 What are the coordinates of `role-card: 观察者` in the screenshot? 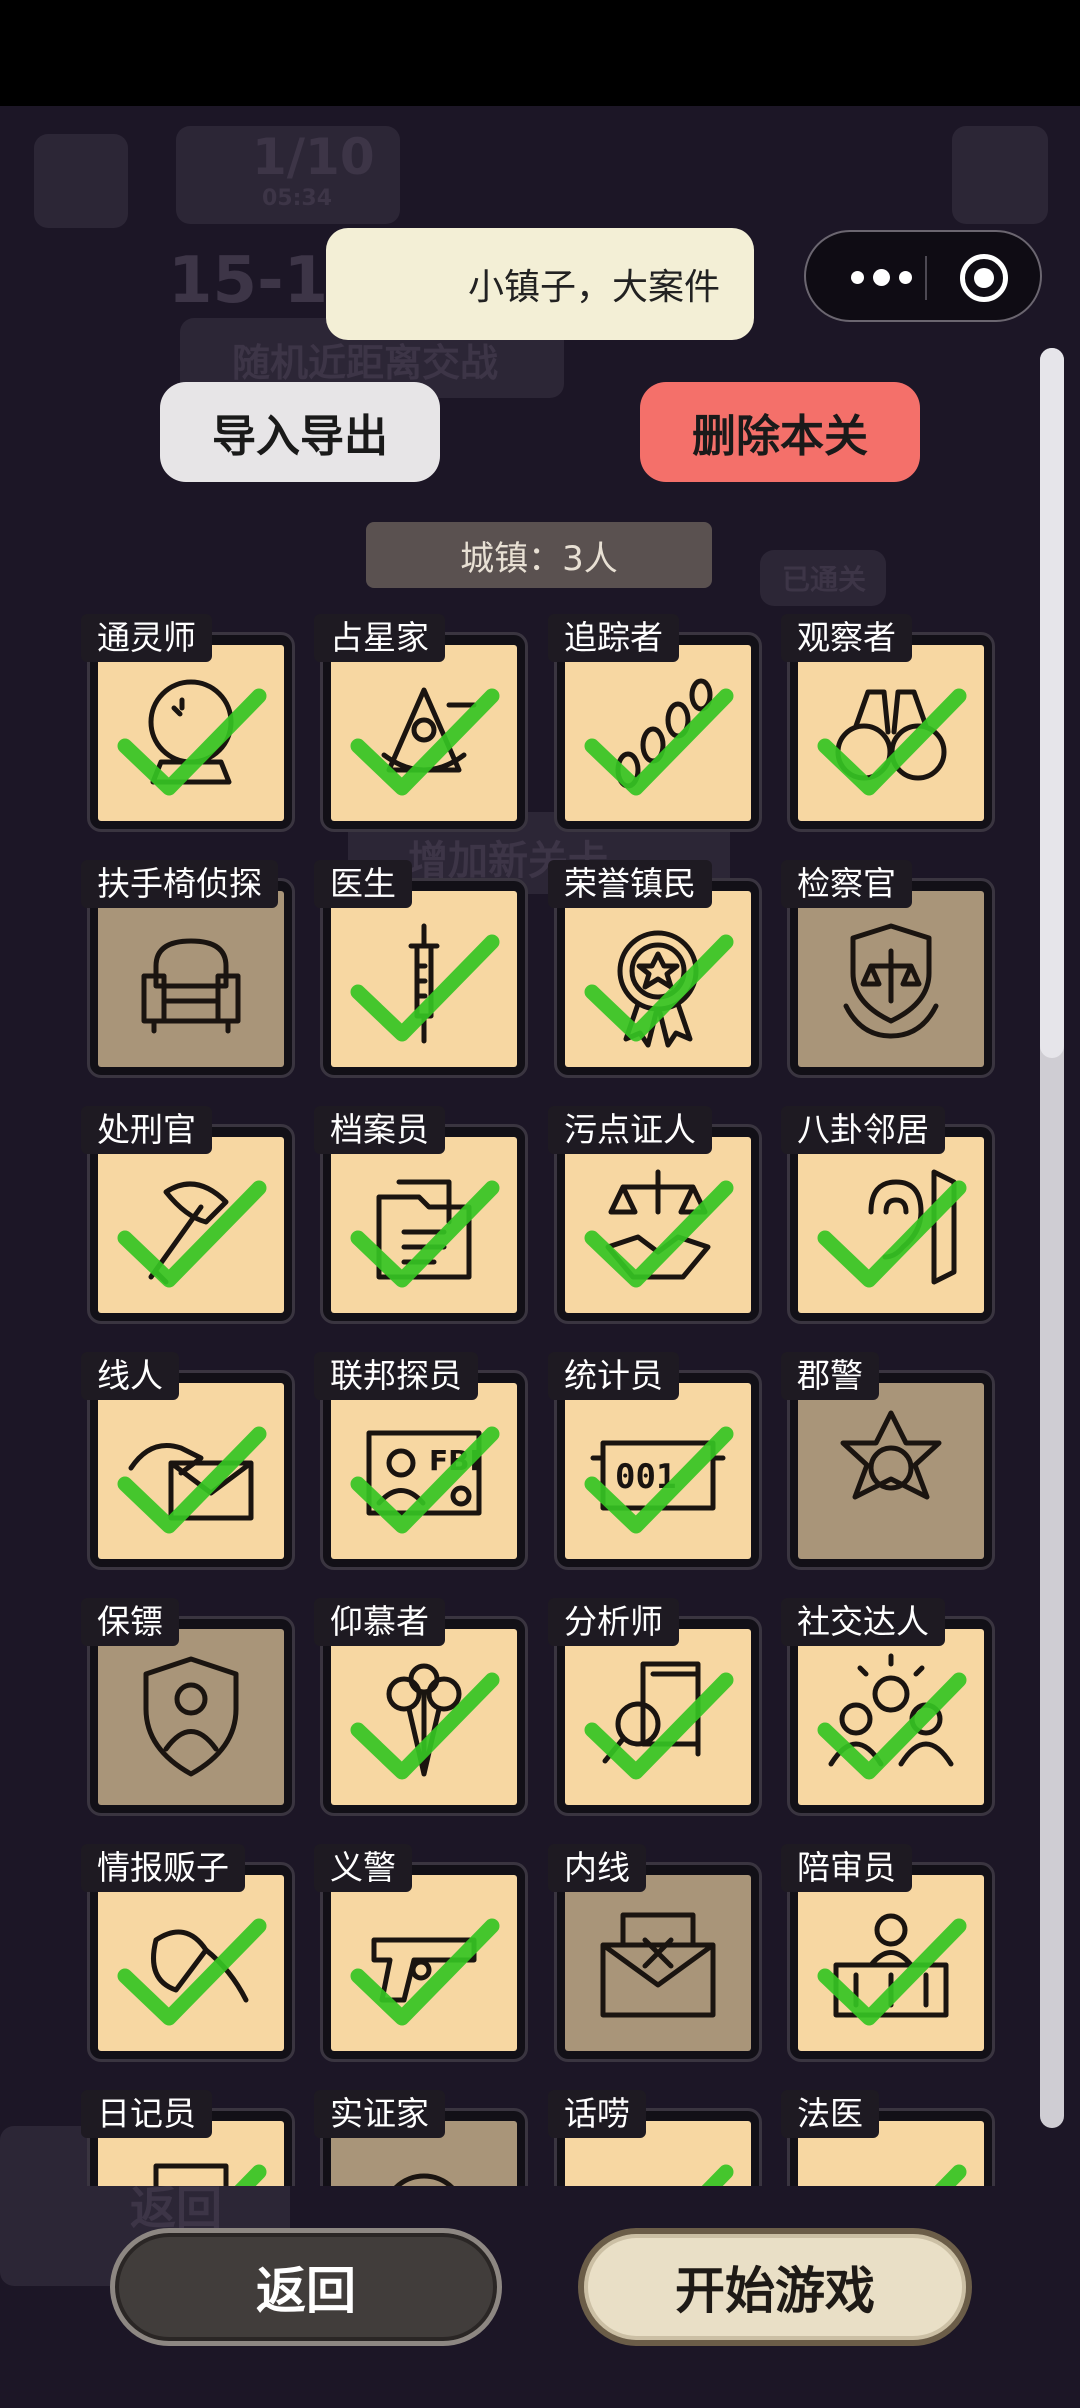 It's located at (888, 723).